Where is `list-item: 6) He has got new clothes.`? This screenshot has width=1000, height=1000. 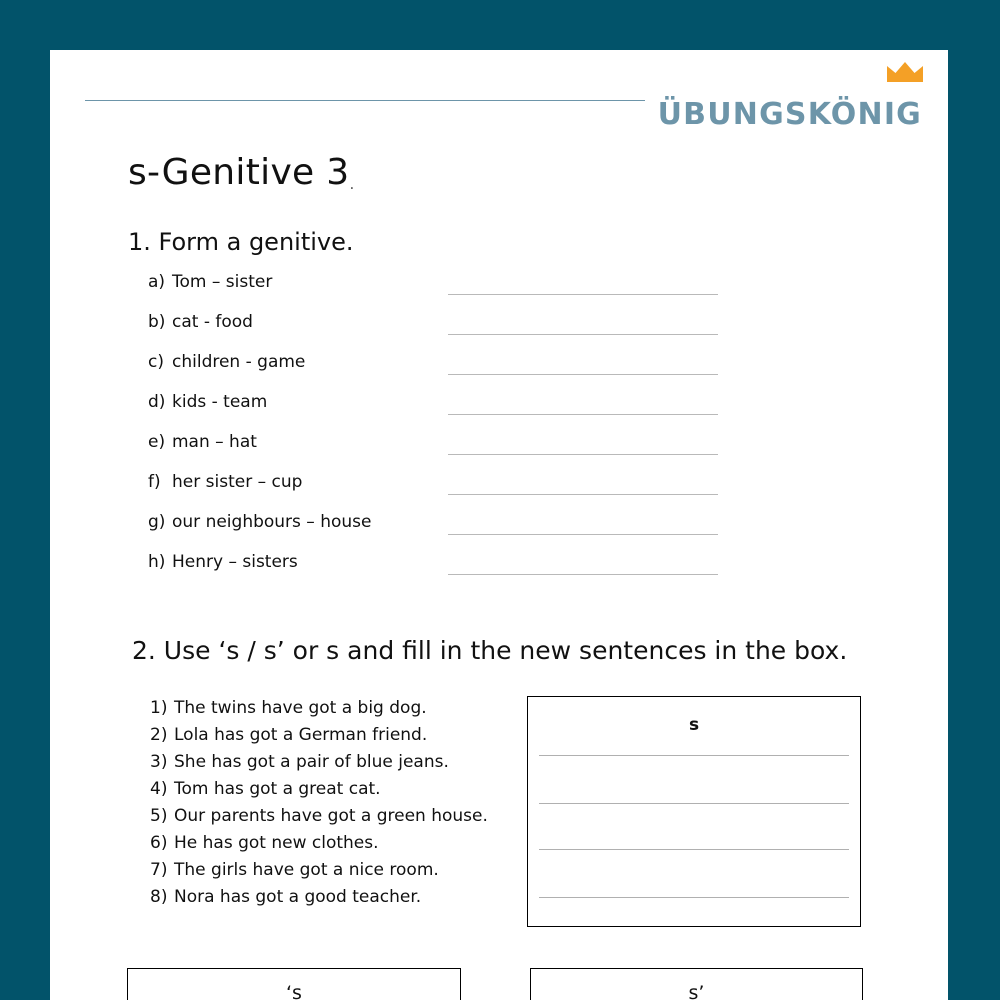
list-item: 6) He has got new clothes. is located at coordinates (340, 843).